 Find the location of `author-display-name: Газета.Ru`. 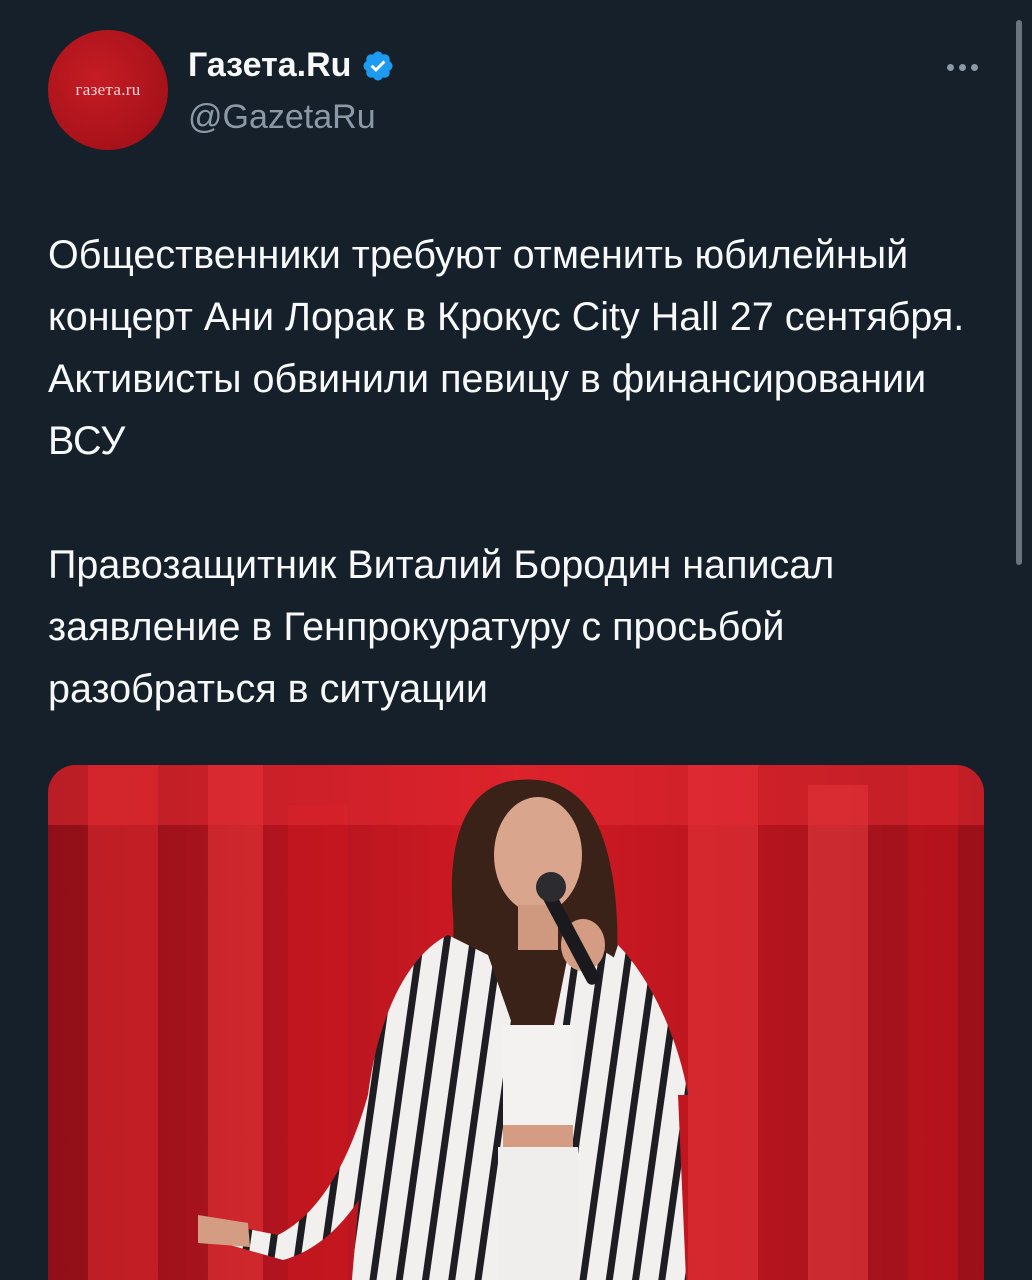

author-display-name: Газета.Ru is located at coordinates (269, 65).